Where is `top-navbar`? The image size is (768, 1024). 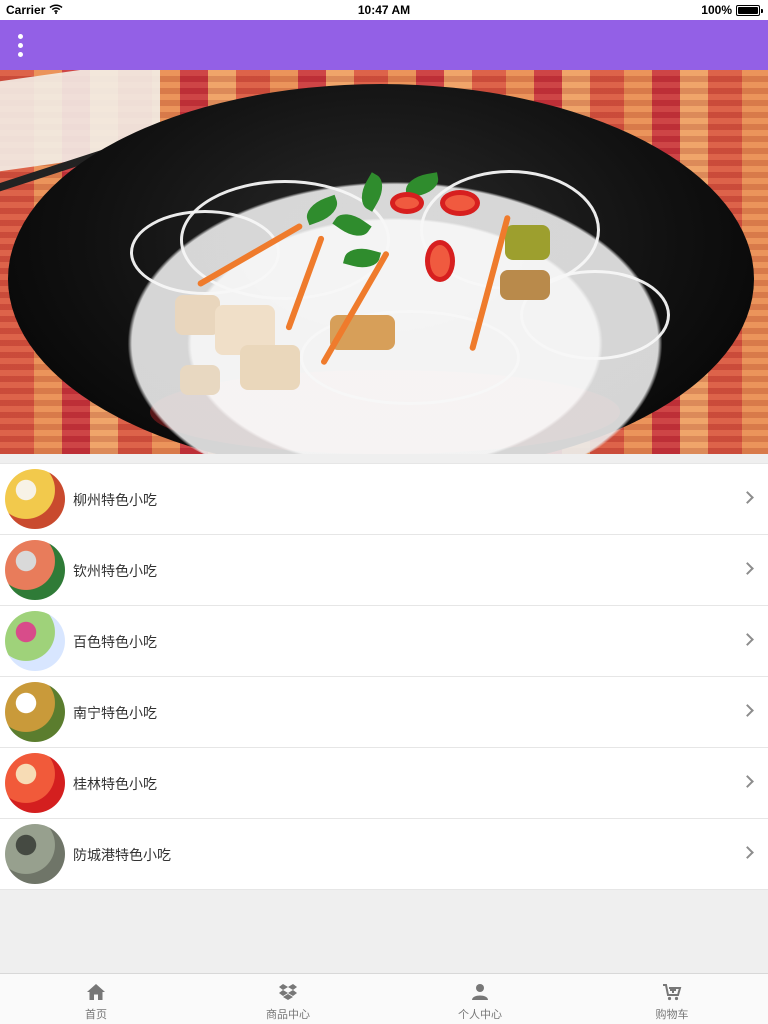
top-navbar is located at coordinates (384, 45).